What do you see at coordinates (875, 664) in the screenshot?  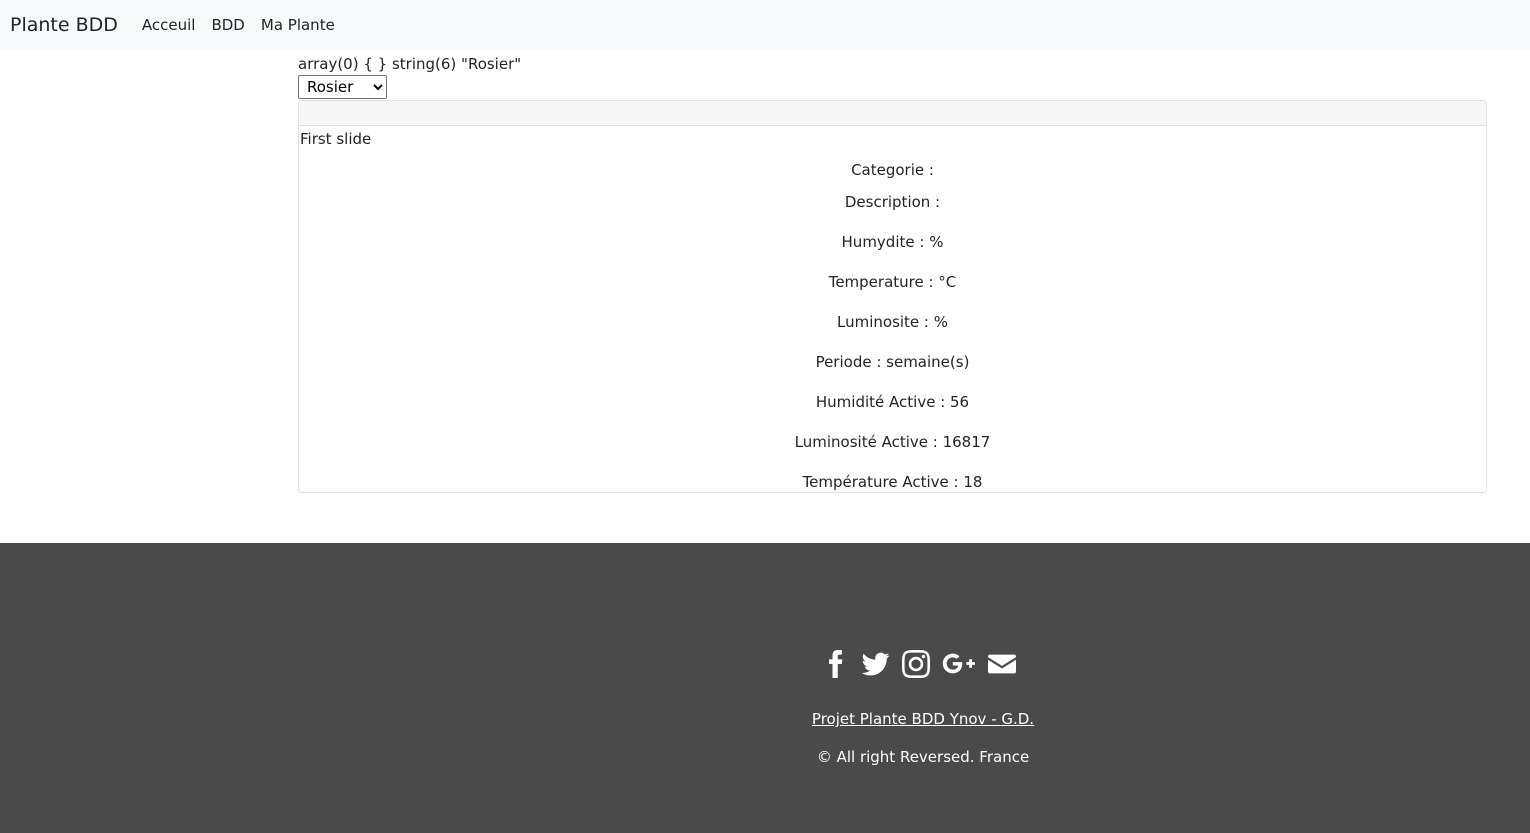 I see `twitter-icon` at bounding box center [875, 664].